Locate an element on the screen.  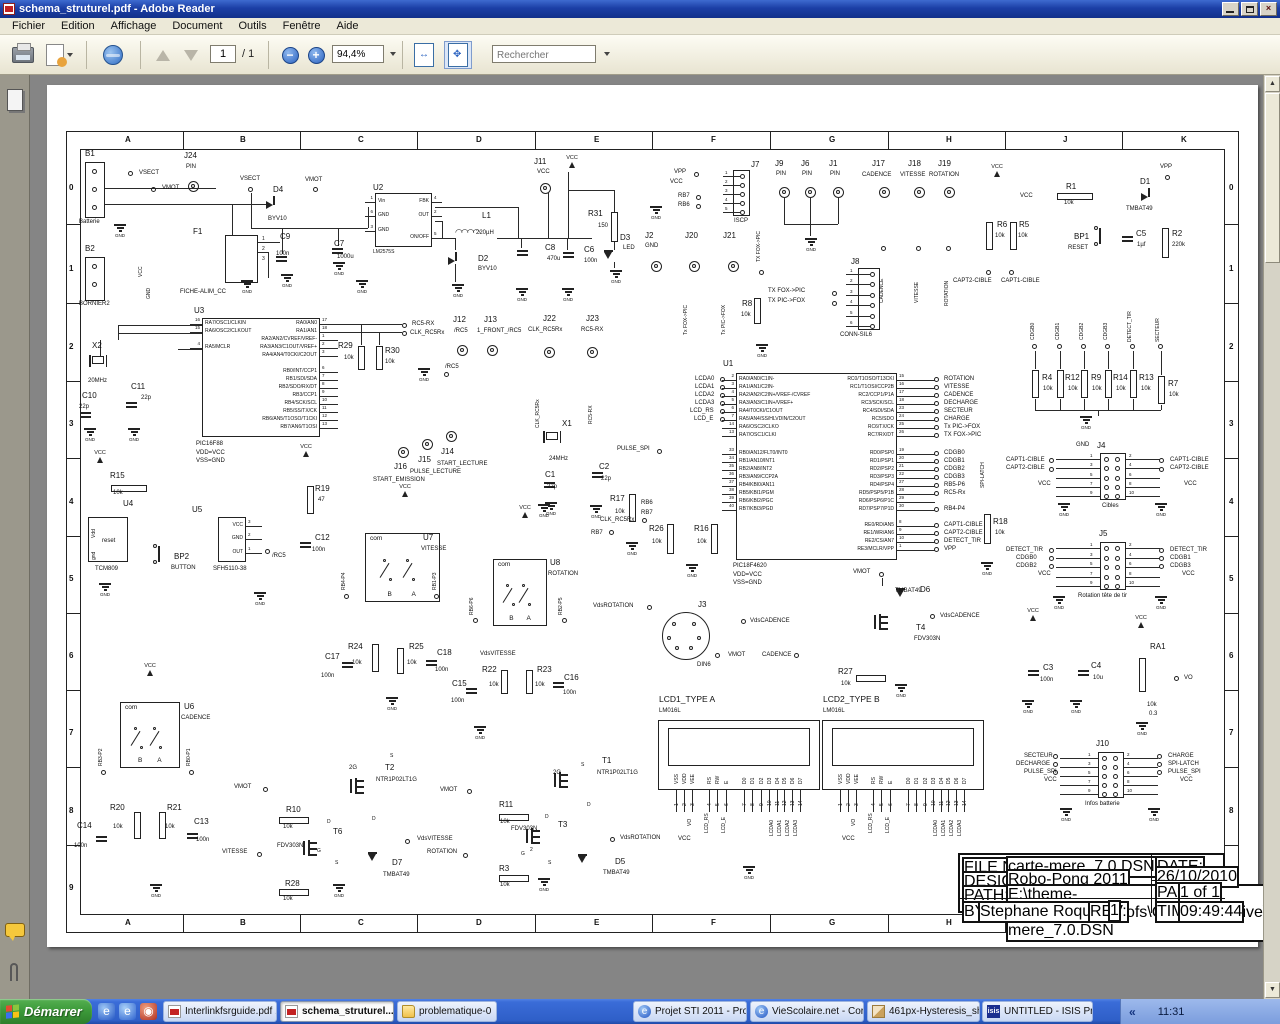
title-bar: schema_struturel.pdf - Adobe Reader × is located at coordinates (640, 9).